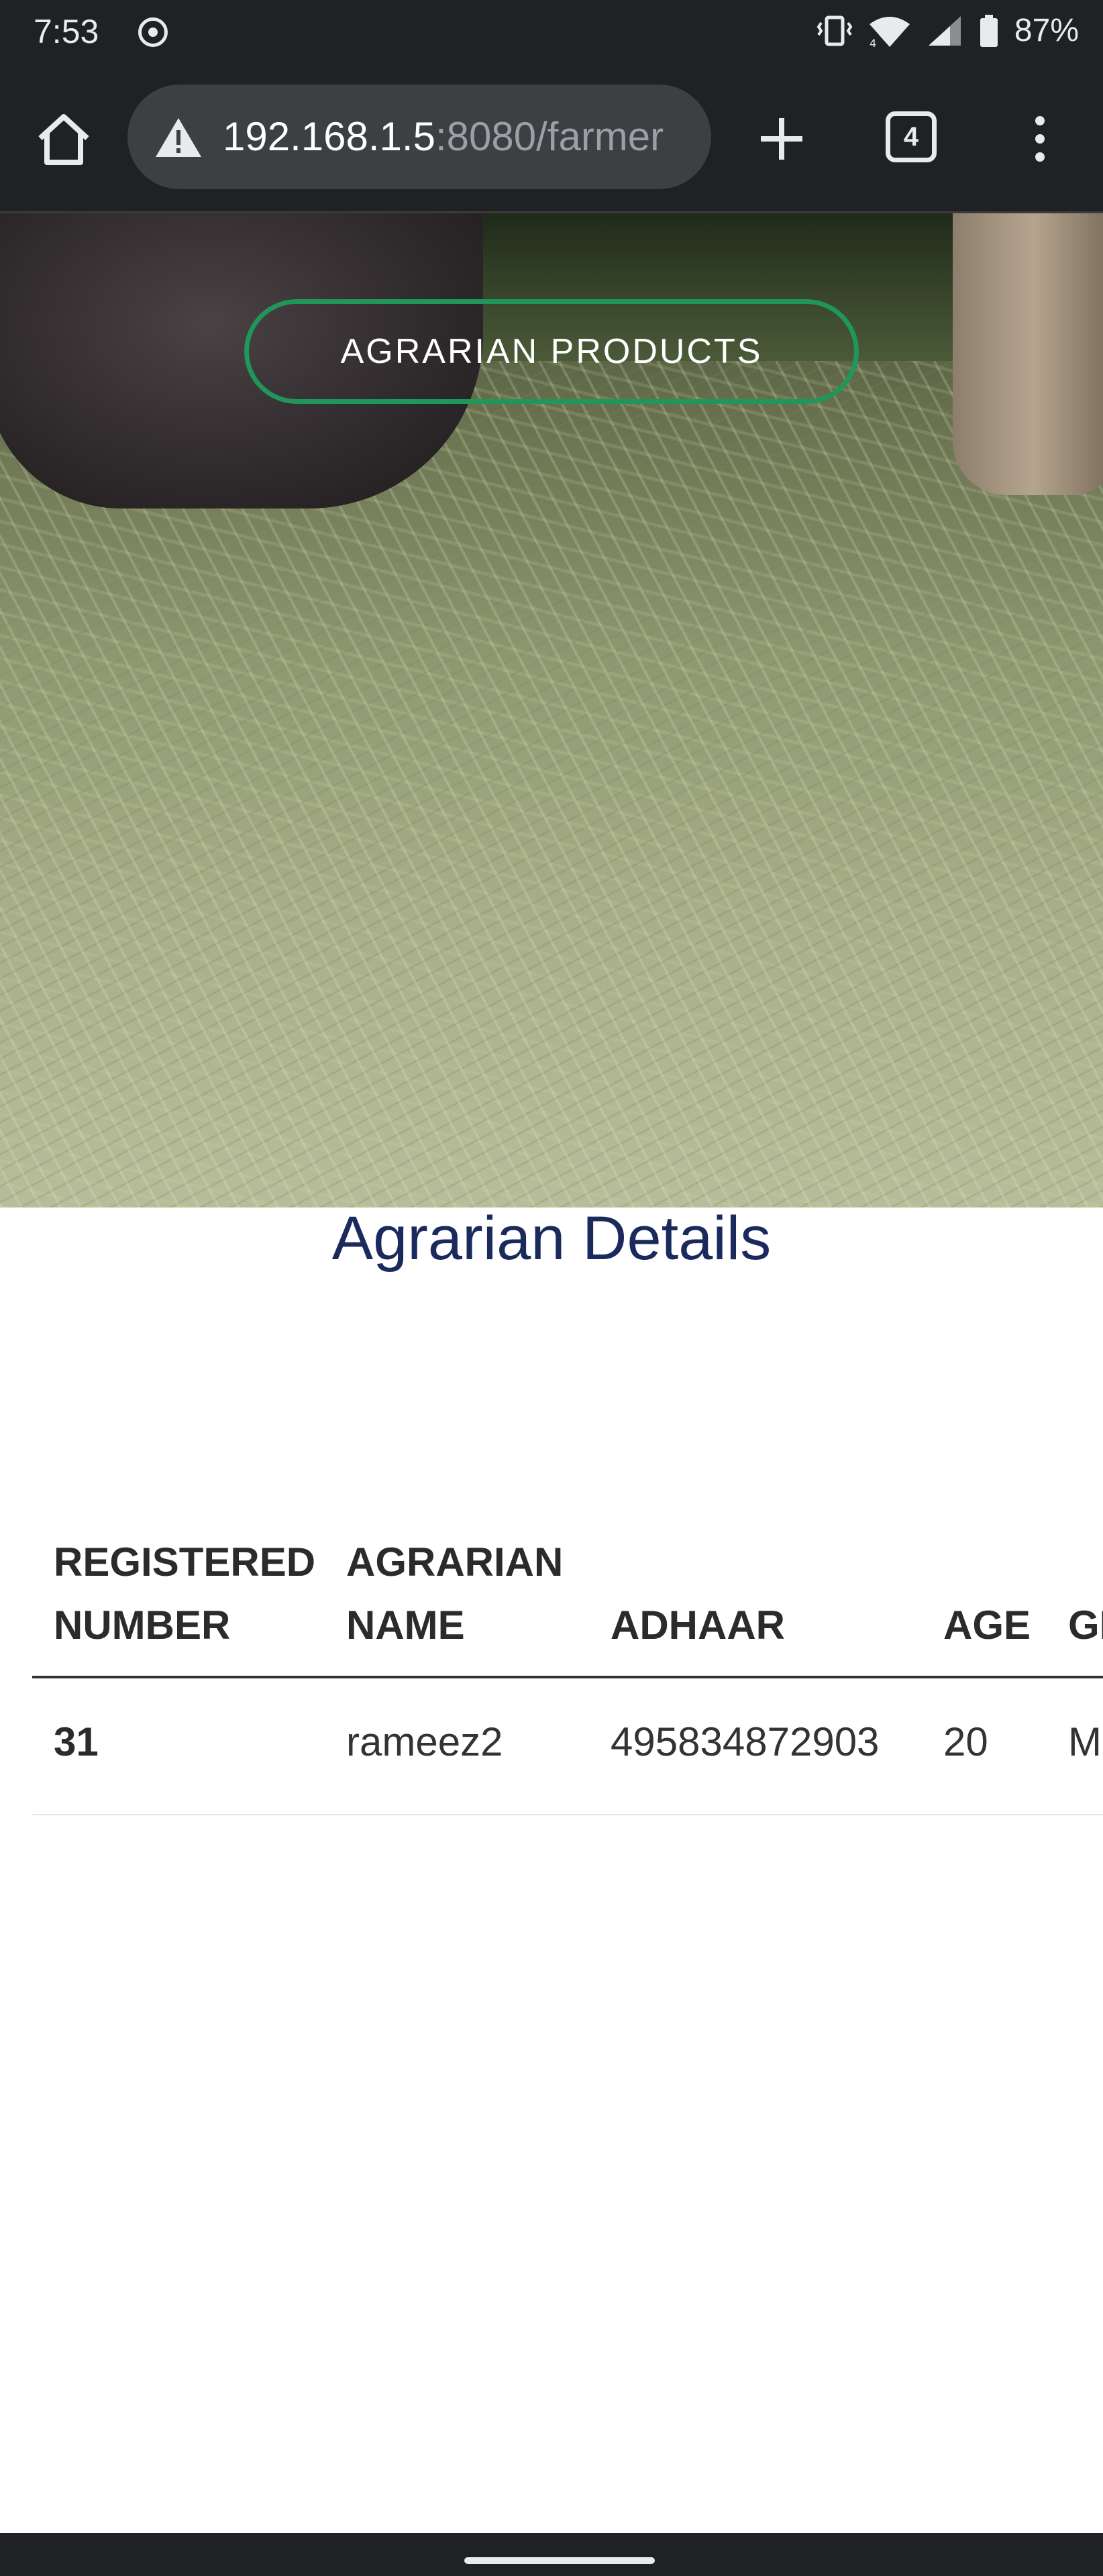  I want to click on more-options-icon, so click(1040, 139).